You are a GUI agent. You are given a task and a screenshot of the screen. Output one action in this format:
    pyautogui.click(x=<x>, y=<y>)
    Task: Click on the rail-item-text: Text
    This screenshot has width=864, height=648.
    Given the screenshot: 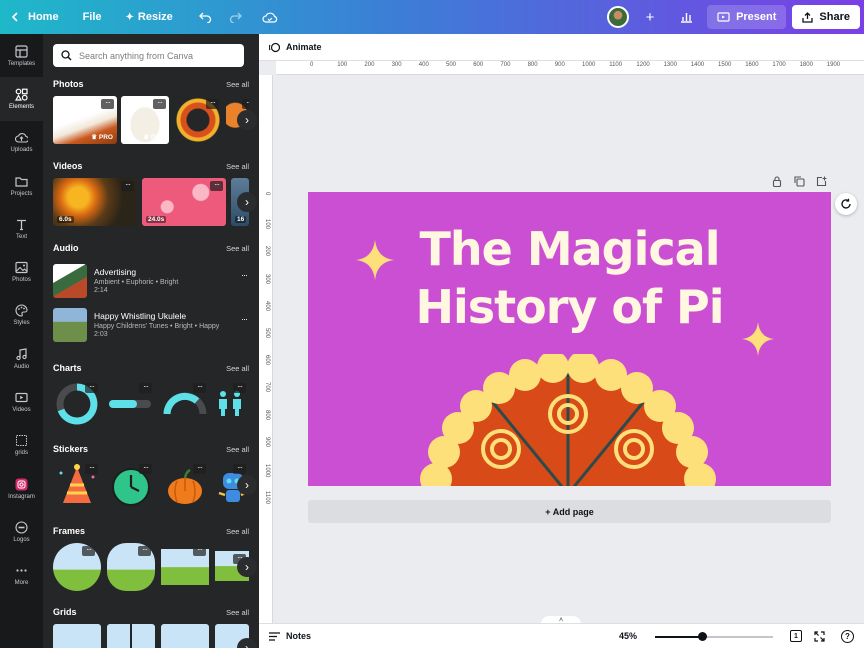 What is the action you would take?
    pyautogui.click(x=21, y=228)
    